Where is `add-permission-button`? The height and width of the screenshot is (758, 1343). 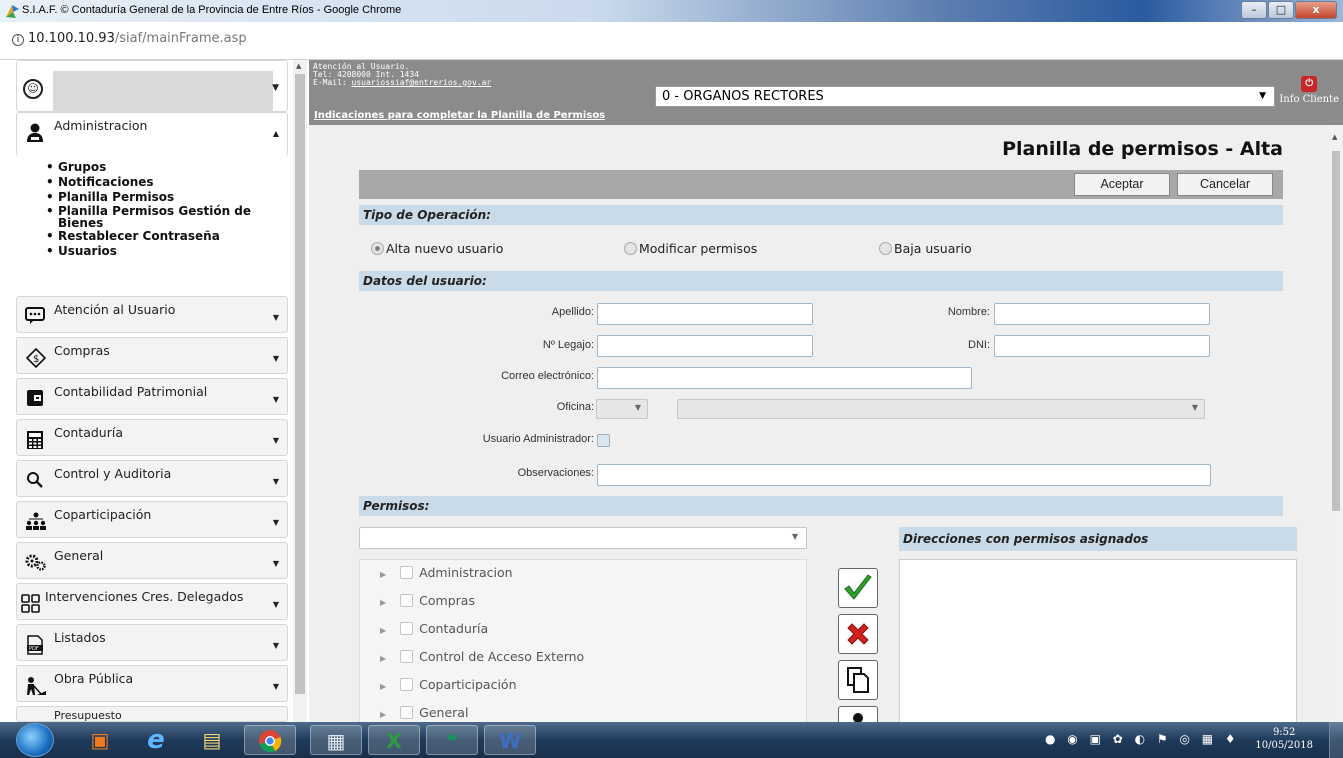 add-permission-button is located at coordinates (858, 588).